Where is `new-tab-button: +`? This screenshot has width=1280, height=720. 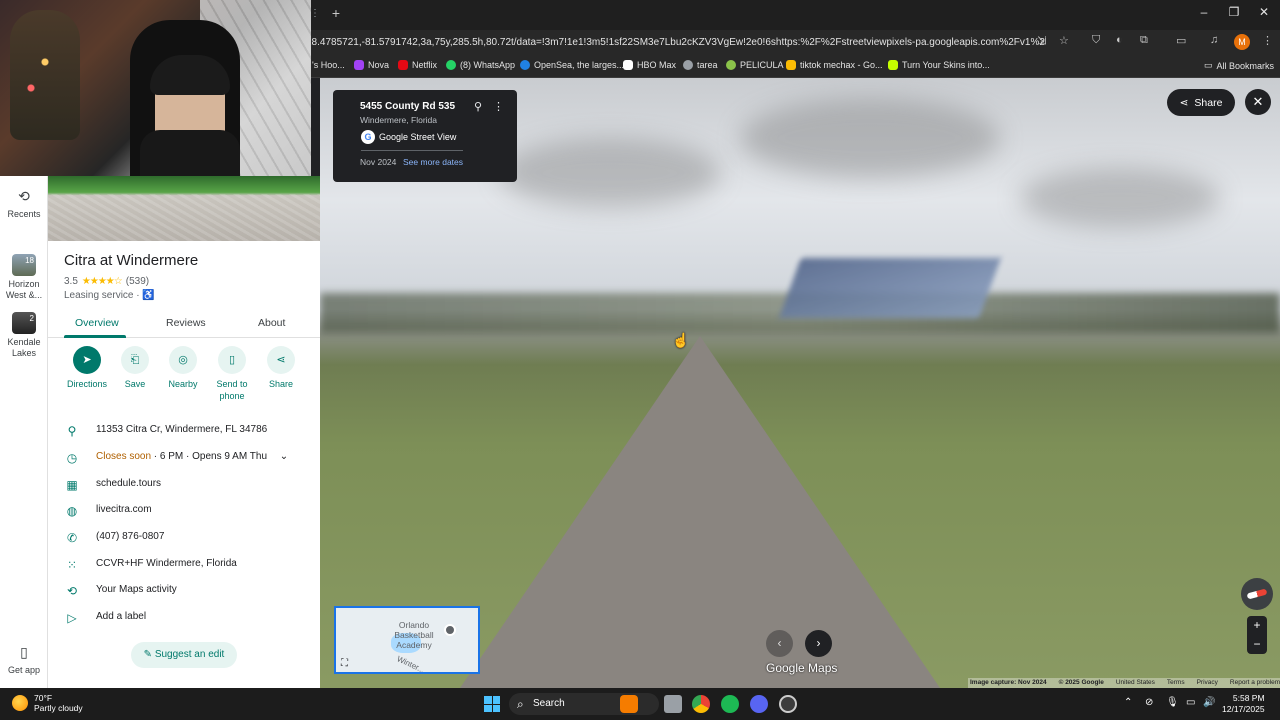 new-tab-button: + is located at coordinates (336, 13).